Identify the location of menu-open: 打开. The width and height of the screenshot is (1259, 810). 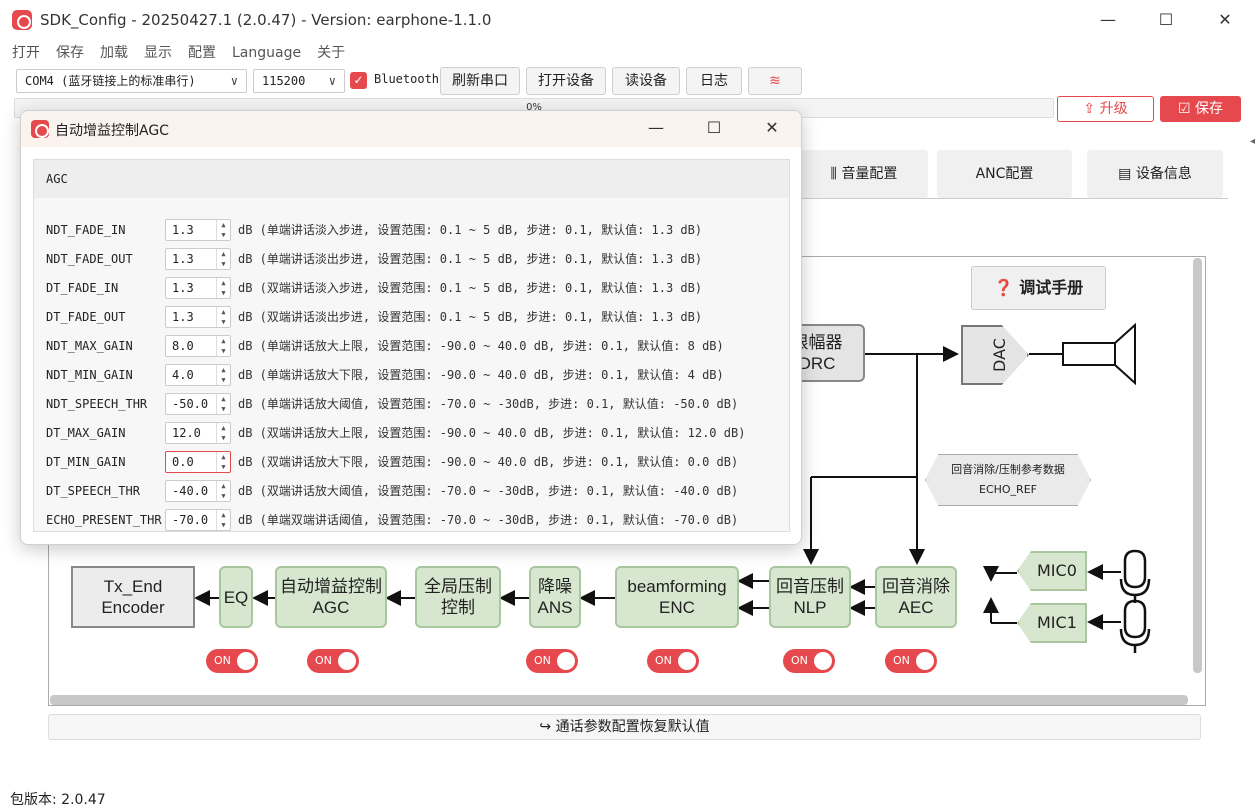
(26, 53).